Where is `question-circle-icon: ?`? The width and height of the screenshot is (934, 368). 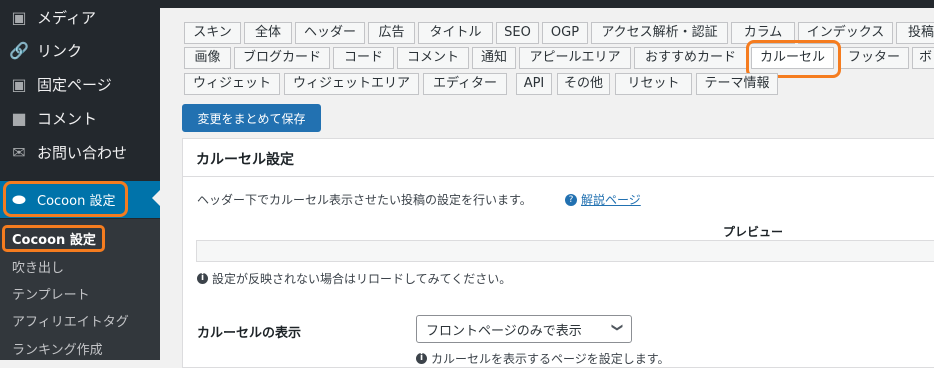 question-circle-icon: ? is located at coordinates (571, 199).